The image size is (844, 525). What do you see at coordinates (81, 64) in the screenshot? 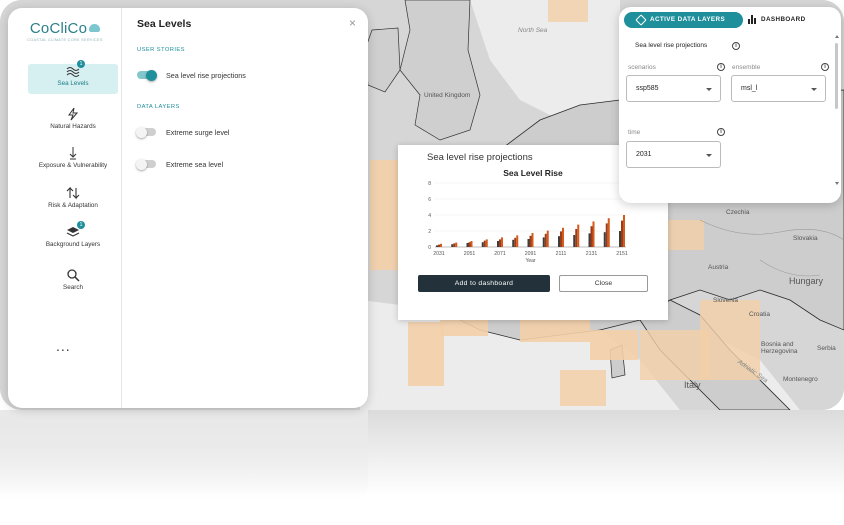
I see `sea-levels-badge: 1` at bounding box center [81, 64].